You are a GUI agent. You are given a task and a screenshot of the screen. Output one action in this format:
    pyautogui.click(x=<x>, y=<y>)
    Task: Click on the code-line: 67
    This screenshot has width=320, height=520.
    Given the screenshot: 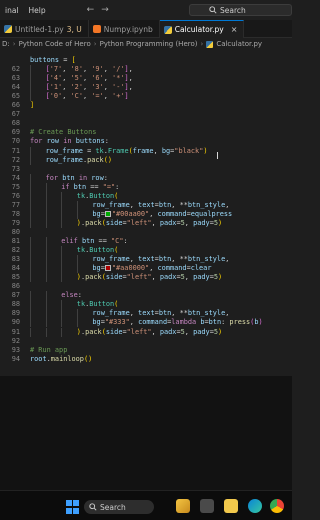 What is the action you would take?
    pyautogui.click(x=146, y=114)
    